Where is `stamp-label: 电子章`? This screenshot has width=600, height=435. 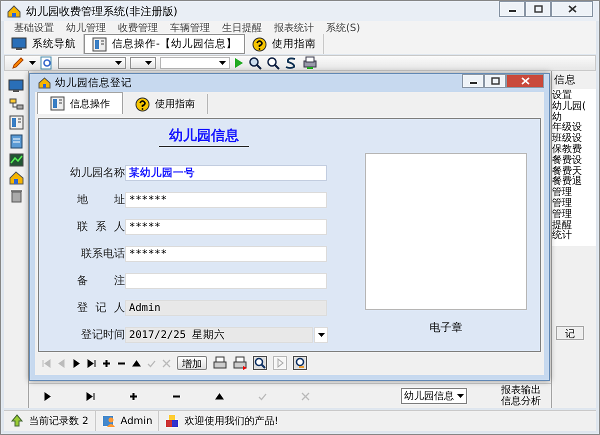
stamp-label: 电子章 is located at coordinates (446, 327).